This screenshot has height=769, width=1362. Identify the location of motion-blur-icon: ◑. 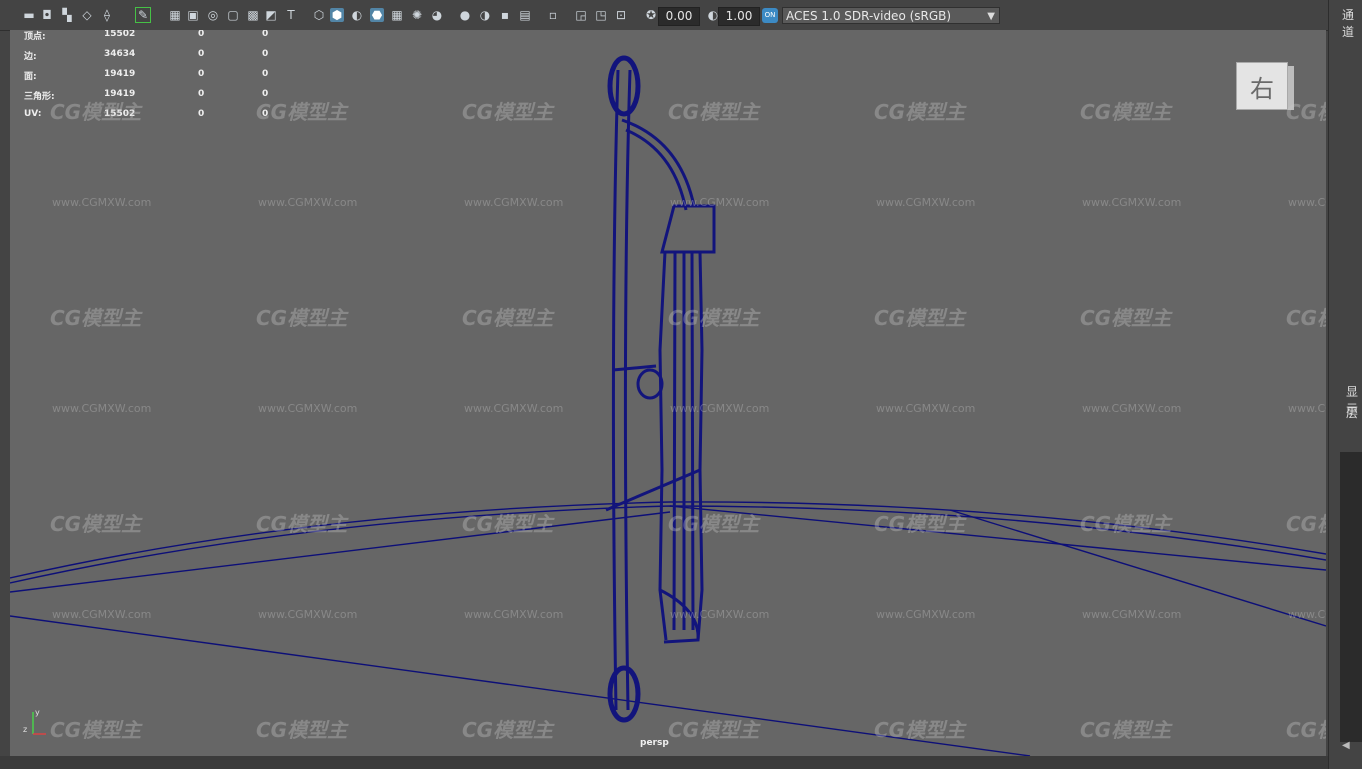
(485, 15).